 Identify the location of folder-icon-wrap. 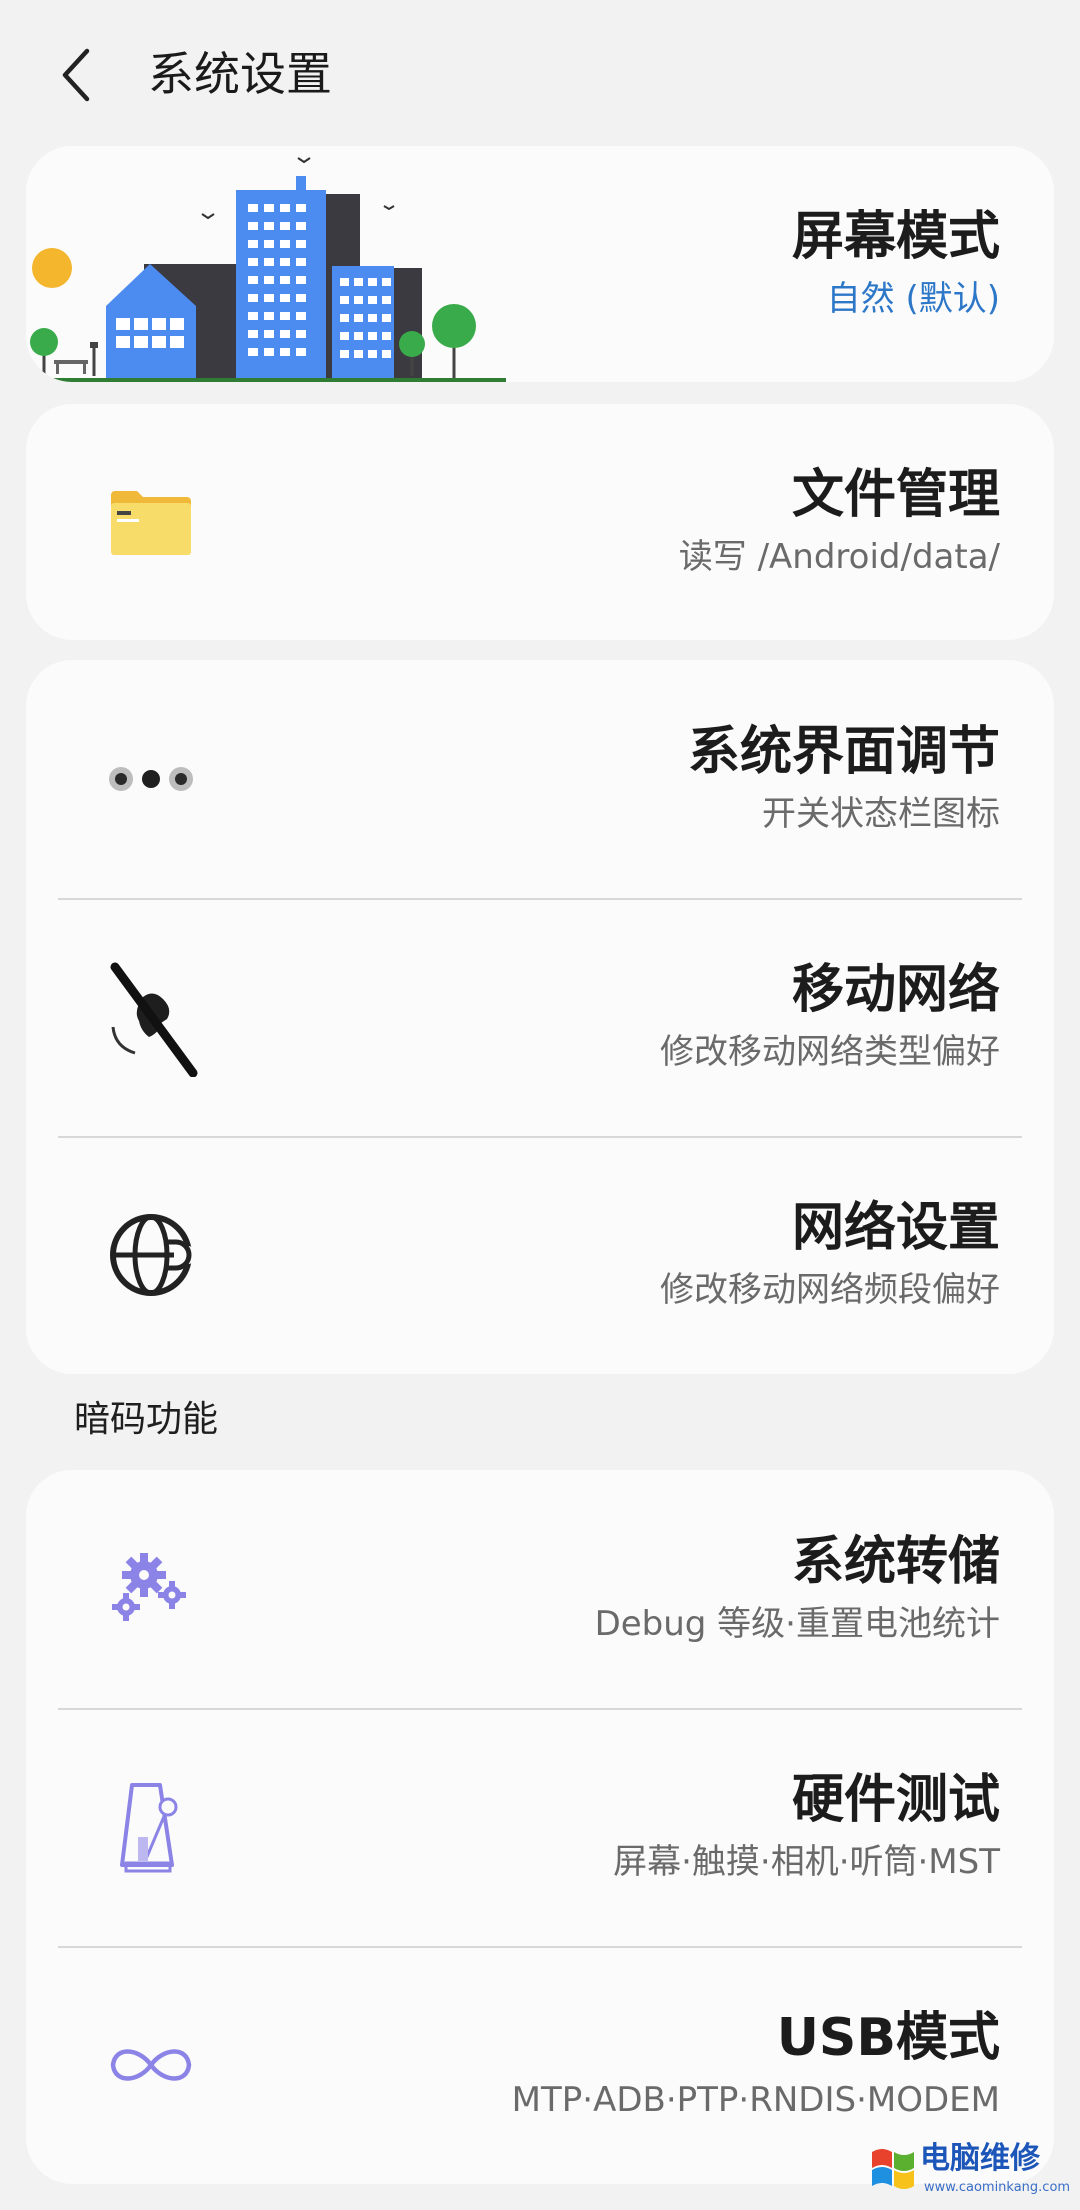
(151, 522).